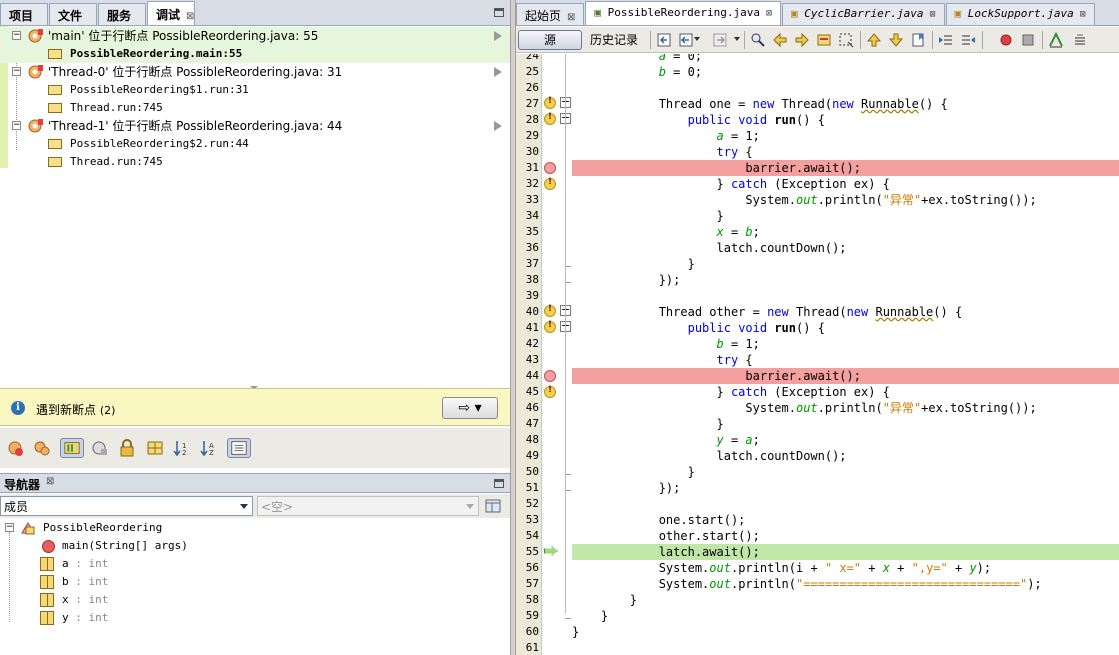 The height and width of the screenshot is (655, 1119). I want to click on source-view-button: 源, so click(550, 40).